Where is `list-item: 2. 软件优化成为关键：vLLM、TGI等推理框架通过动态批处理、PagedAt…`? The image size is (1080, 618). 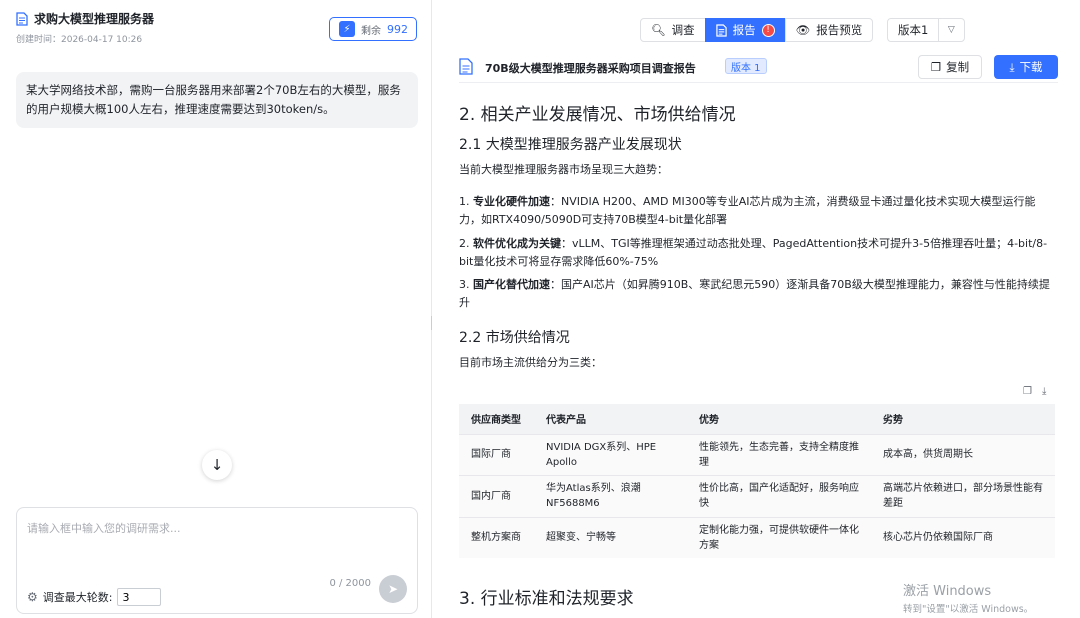
list-item: 2. 软件优化成为关键：vLLM、TGI等推理框架通过动态批处理、PagedAt… is located at coordinates (753, 252).